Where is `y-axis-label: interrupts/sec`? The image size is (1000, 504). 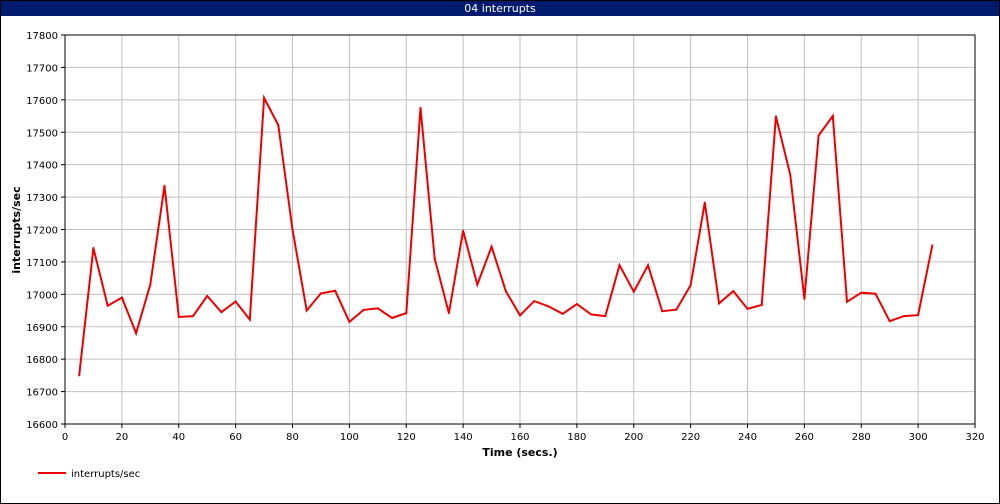
y-axis-label: interrupts/sec is located at coordinates (16, 229).